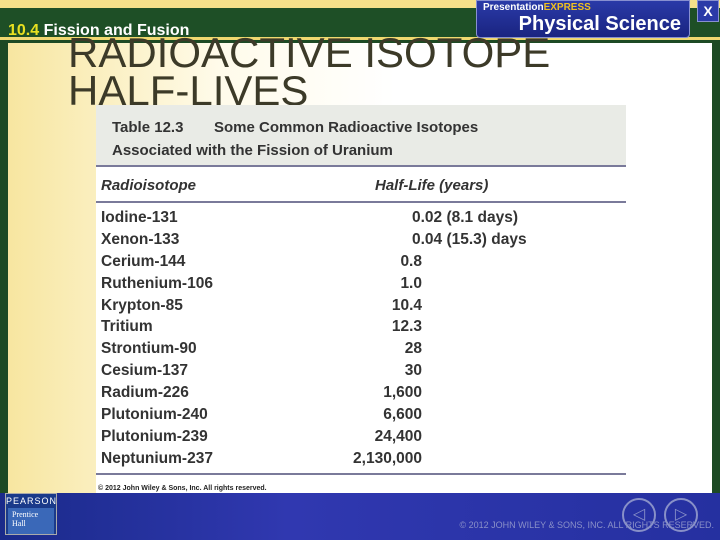  I want to click on next-slide-button: ▷, so click(681, 515).